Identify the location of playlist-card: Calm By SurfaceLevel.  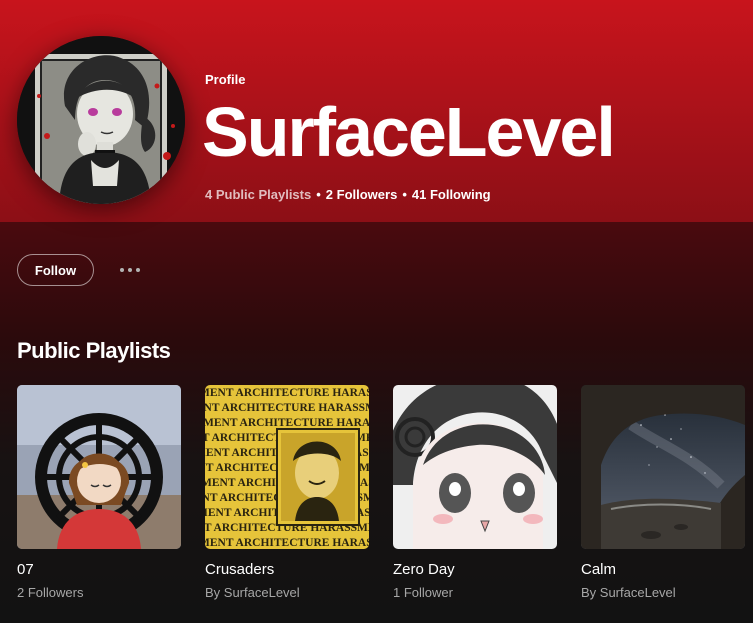
(663, 492).